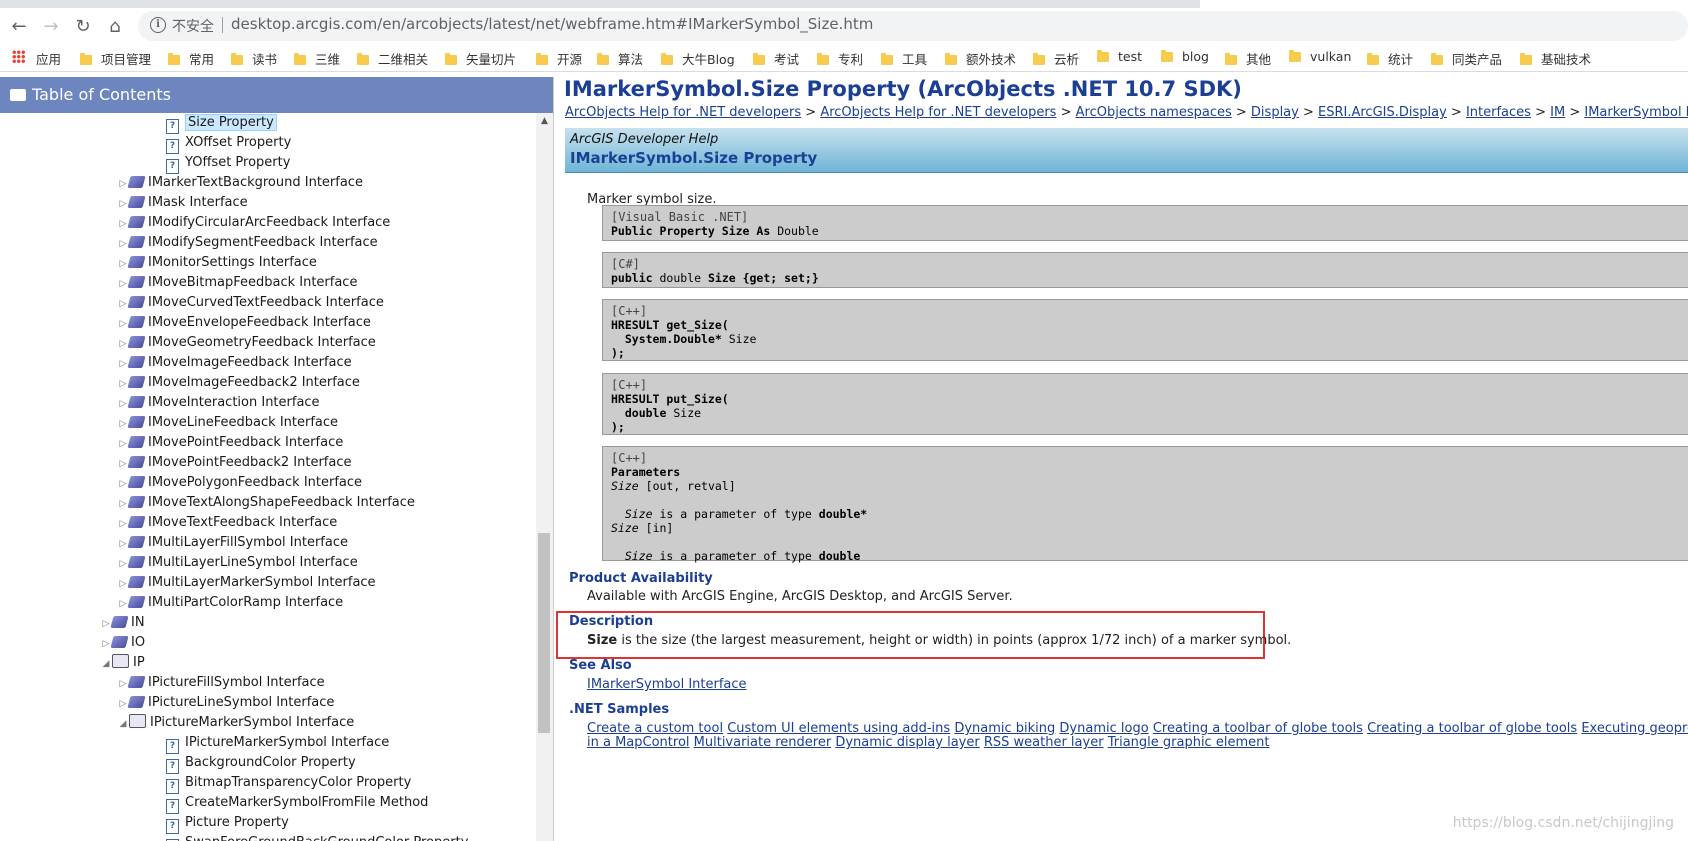 The image size is (1688, 841). I want to click on bookmark-folder: 同类产品, so click(1466, 58).